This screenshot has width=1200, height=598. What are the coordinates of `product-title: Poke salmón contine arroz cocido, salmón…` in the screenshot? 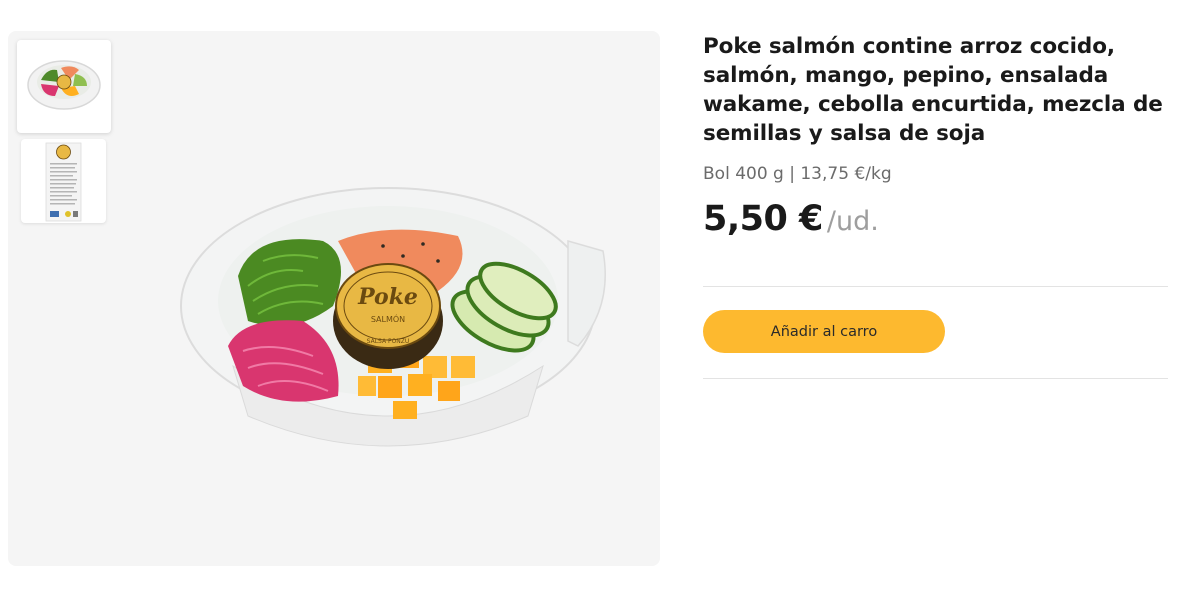 It's located at (933, 90).